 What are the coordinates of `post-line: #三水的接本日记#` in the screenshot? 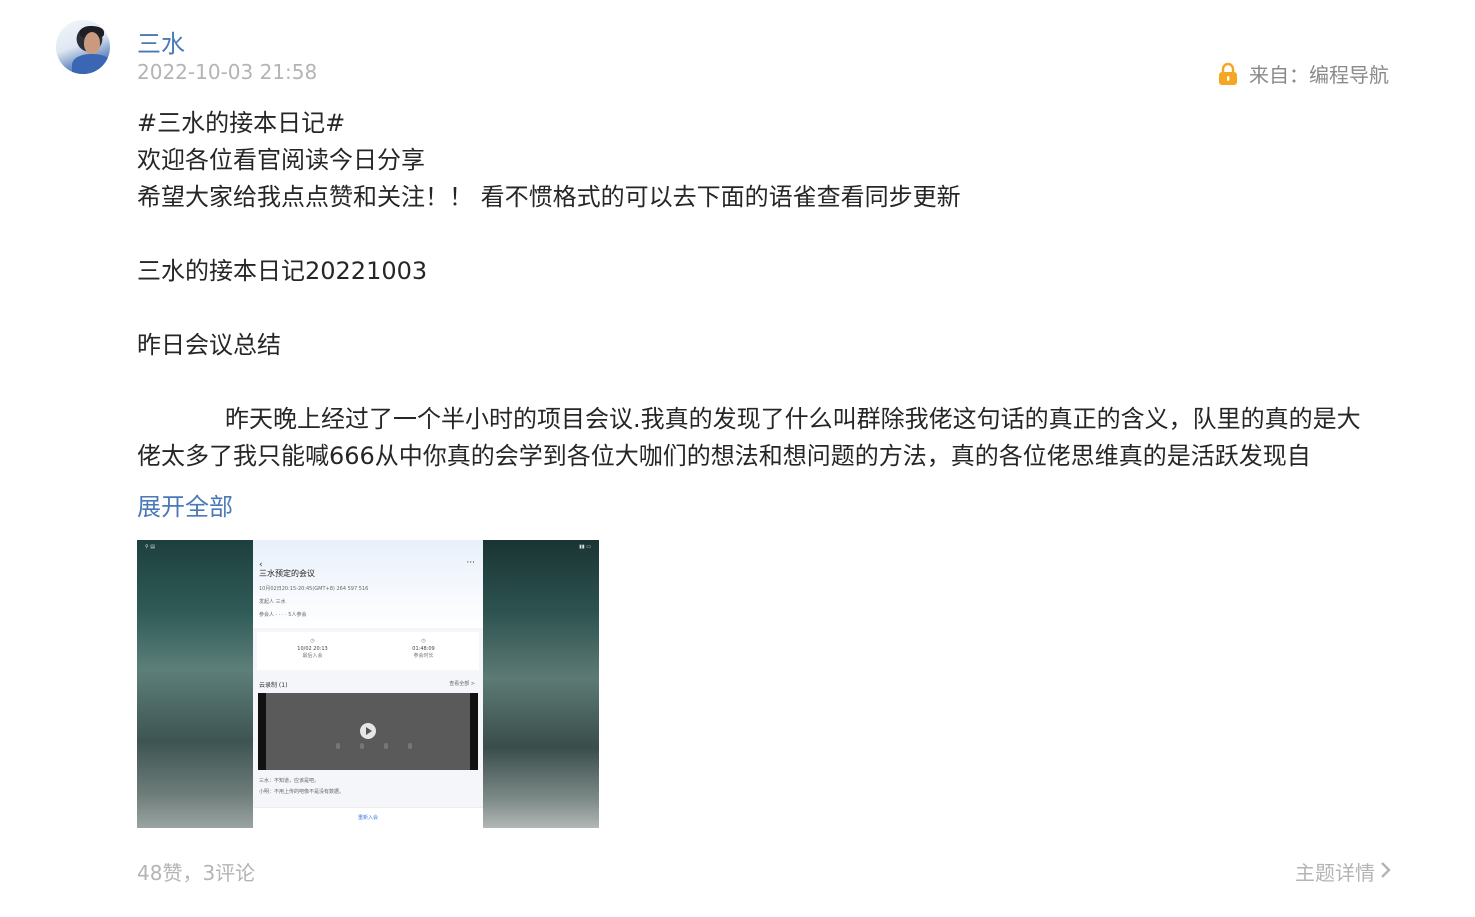 It's located at (241, 123).